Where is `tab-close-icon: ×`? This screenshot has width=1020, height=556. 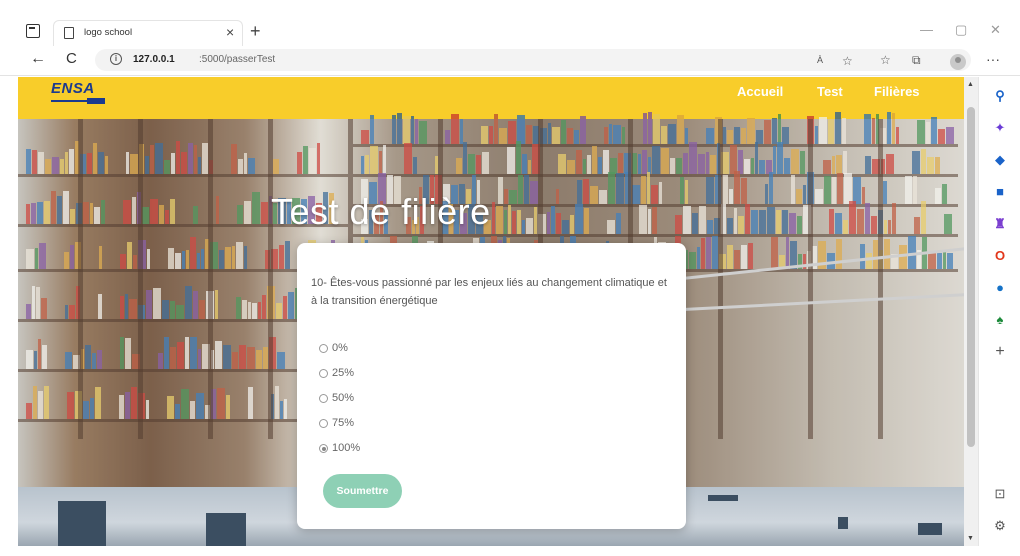
tab-close-icon: × is located at coordinates (230, 32).